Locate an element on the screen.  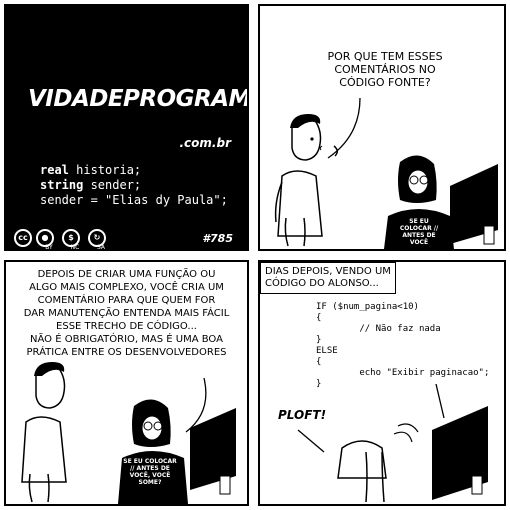
site-logo: VidaDeProgramador is located at coordinates (138, 99).